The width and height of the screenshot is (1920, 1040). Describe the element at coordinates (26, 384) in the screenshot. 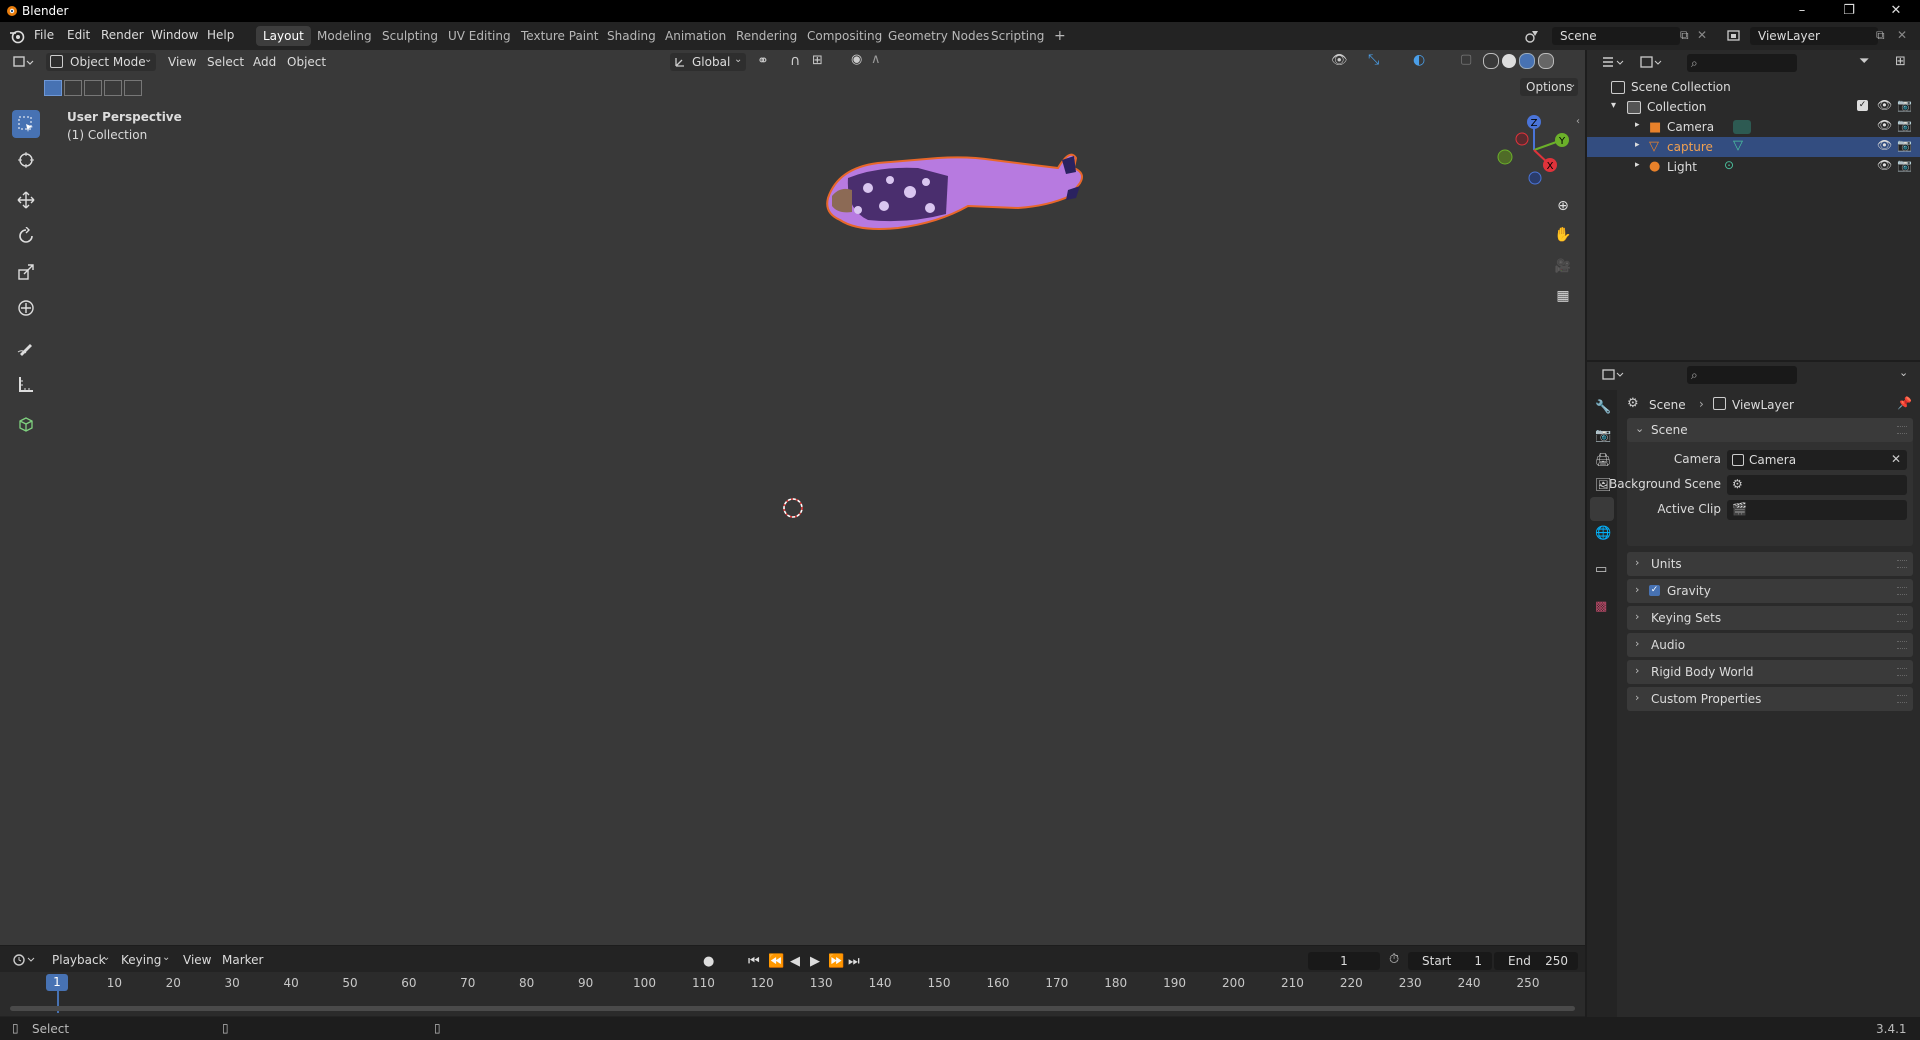

I see `measure-tool` at that location.